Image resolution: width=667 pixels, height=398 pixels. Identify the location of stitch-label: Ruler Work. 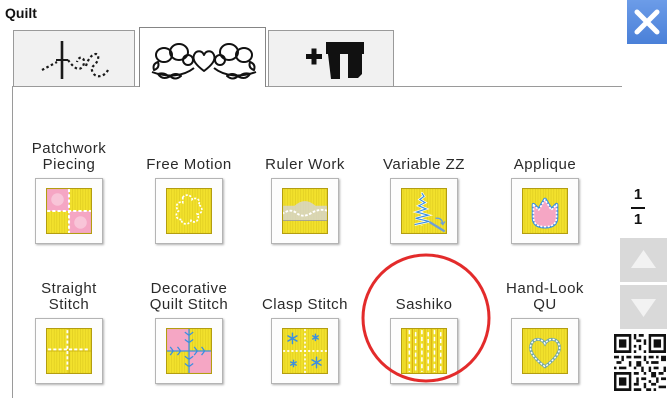
(305, 157).